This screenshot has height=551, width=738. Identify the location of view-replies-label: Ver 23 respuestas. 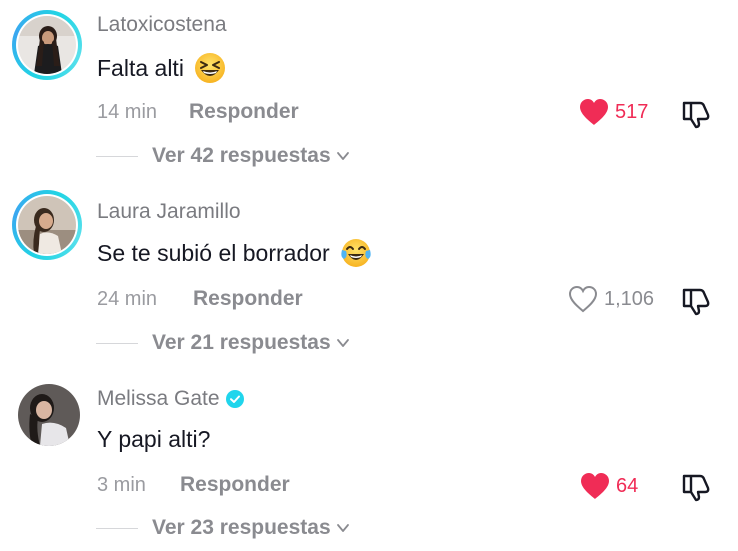
(241, 527).